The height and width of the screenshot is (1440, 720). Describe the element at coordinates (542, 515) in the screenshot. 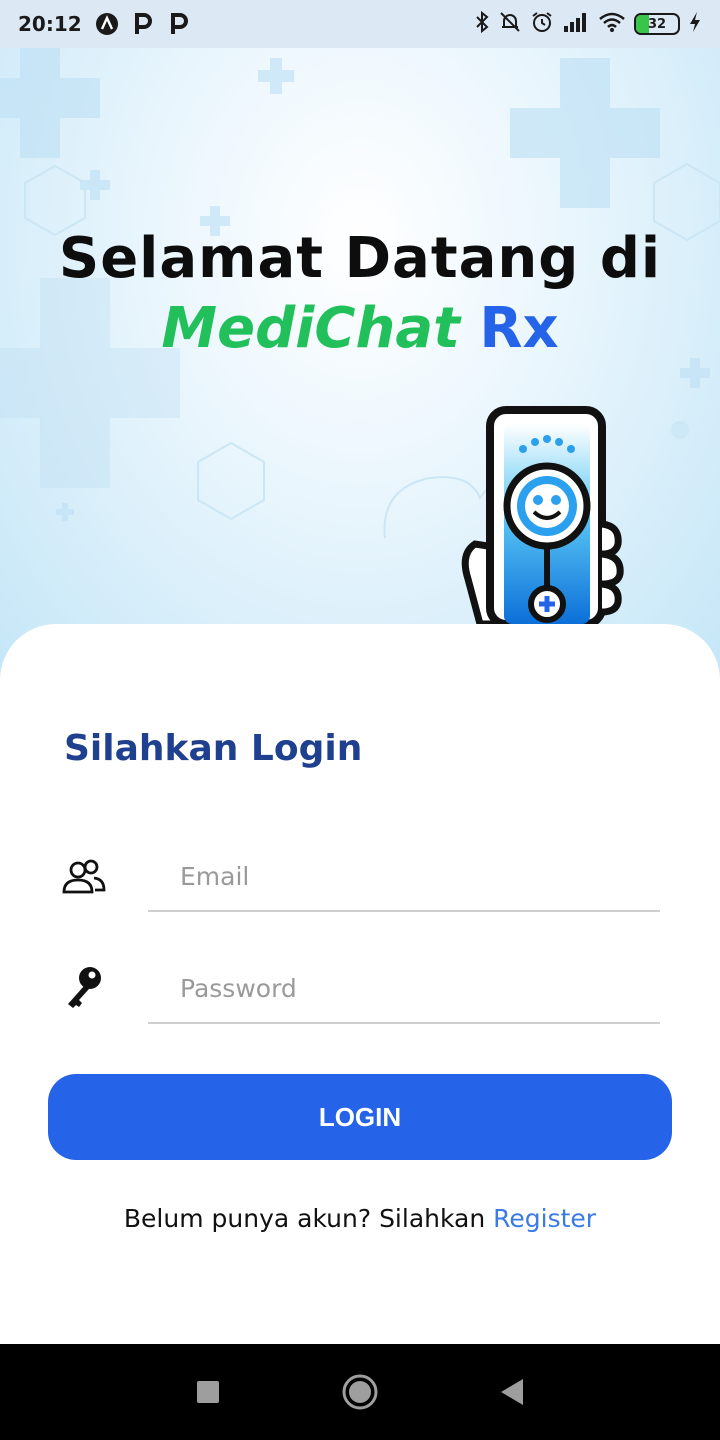

I see `phone-stethoscope-illustration` at that location.